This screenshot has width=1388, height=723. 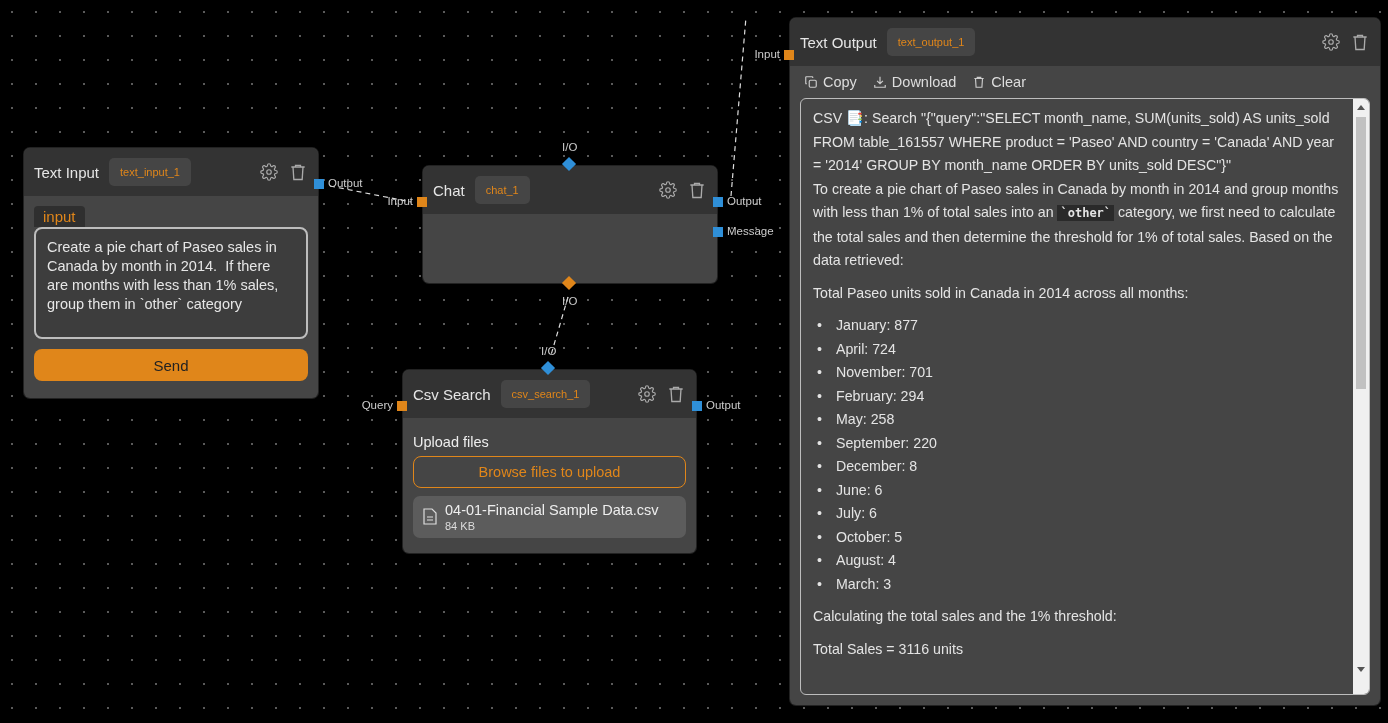 I want to click on output-paragraph: Total Paseo units sold in Canada in 2014 across all months:, so click(x=1001, y=293).